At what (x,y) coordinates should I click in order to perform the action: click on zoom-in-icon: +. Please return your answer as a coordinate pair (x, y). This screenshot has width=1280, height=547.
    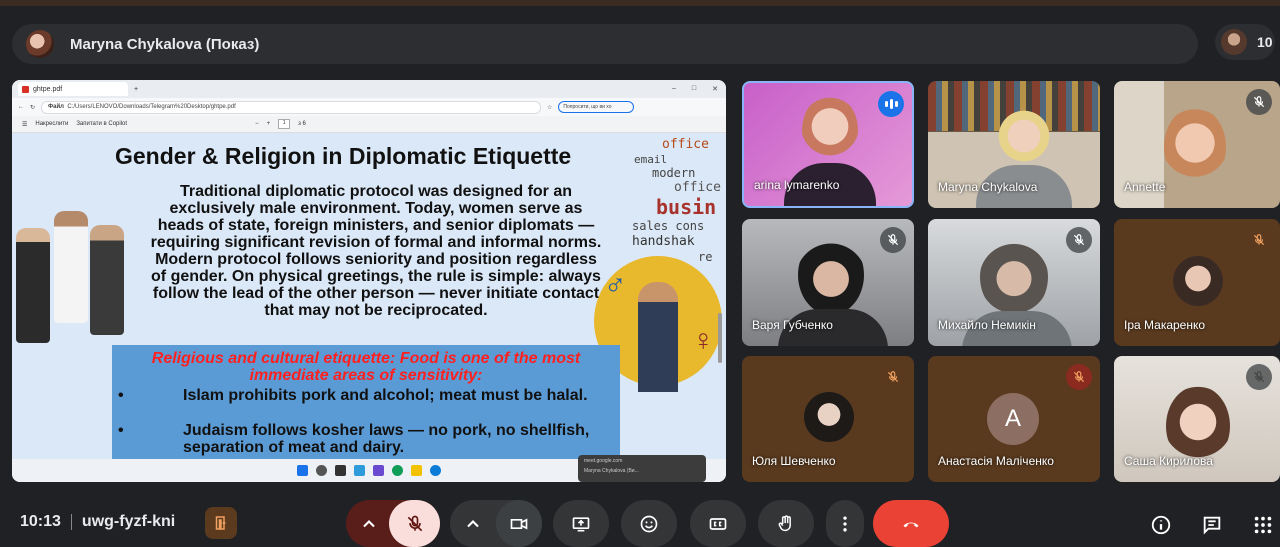
    Looking at the image, I should click on (269, 124).